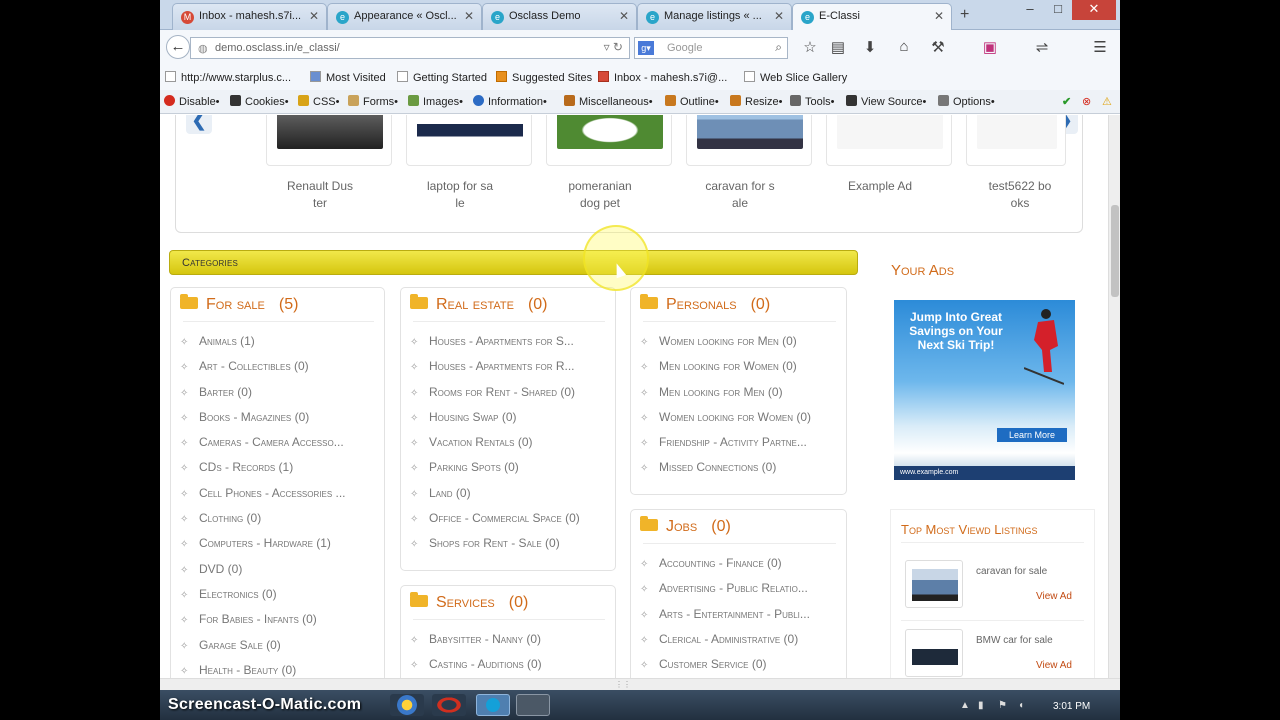 This screenshot has width=1280, height=720. I want to click on subcategory-item: ✧ Clothing (0), so click(263, 523).